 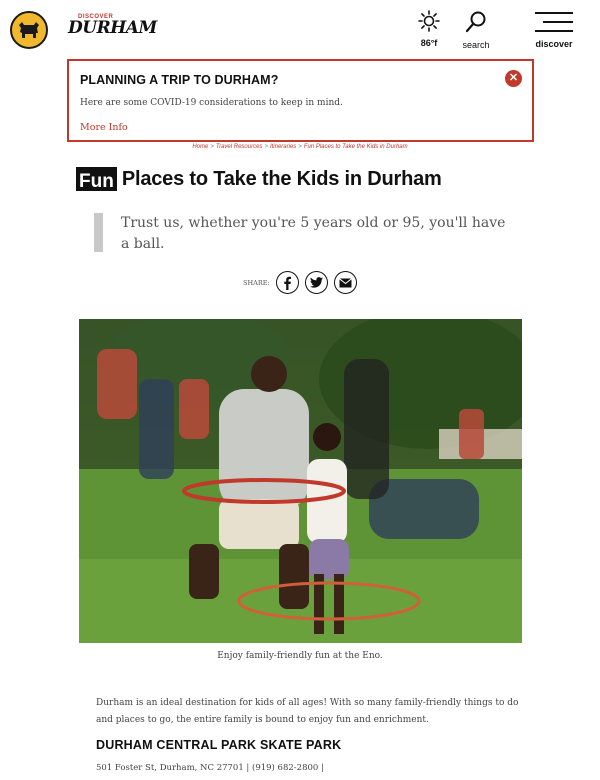 What do you see at coordinates (356, 147) in the screenshot?
I see `breadcrumb-current: Fun Places to Take the Kids in Durham` at bounding box center [356, 147].